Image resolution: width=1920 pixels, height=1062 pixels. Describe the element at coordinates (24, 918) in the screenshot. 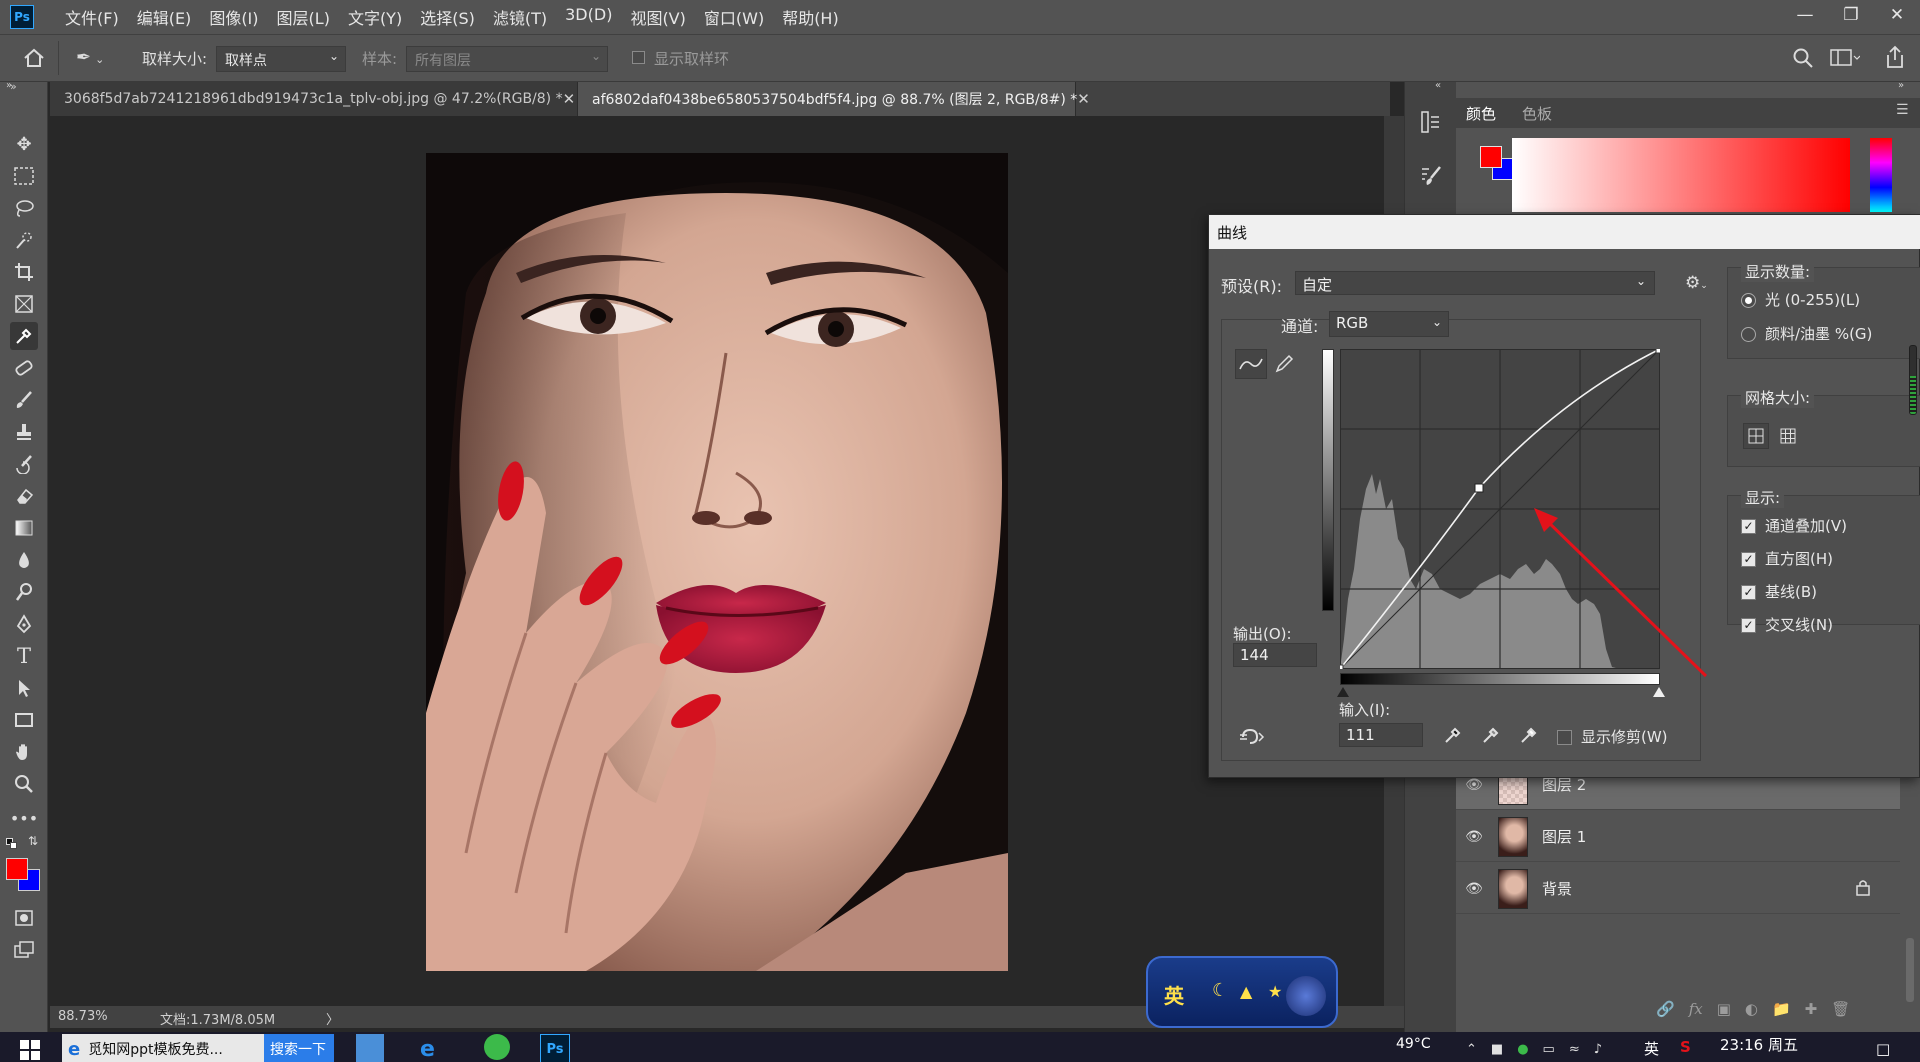

I see `quick-mask-icon` at that location.